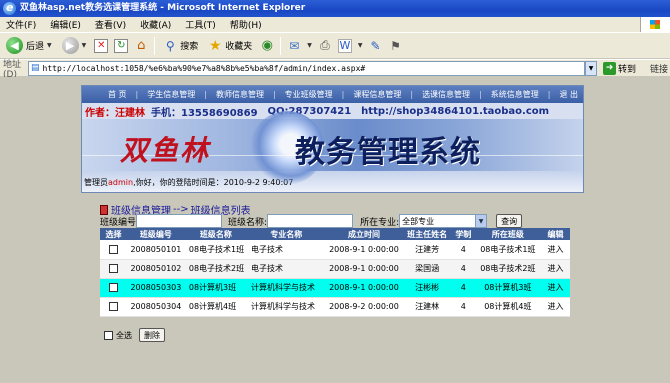 Image resolution: width=670 pixels, height=383 pixels. What do you see at coordinates (200, 24) in the screenshot?
I see `menu-tools: 工具(T)` at bounding box center [200, 24].